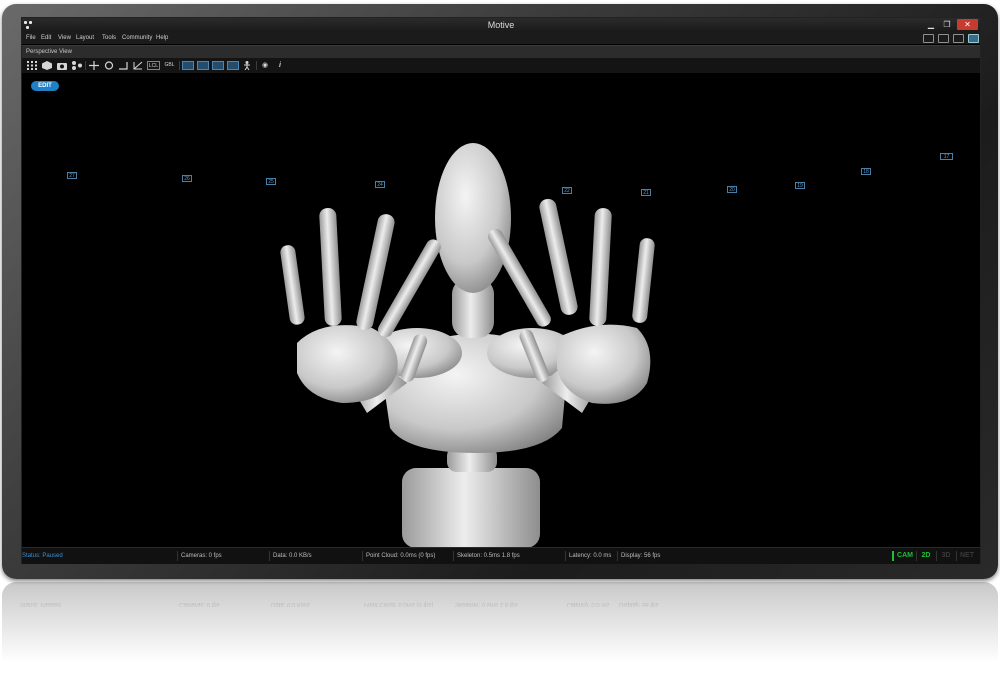 The width and height of the screenshot is (1000, 683). I want to click on rotate-icon, so click(109, 65).